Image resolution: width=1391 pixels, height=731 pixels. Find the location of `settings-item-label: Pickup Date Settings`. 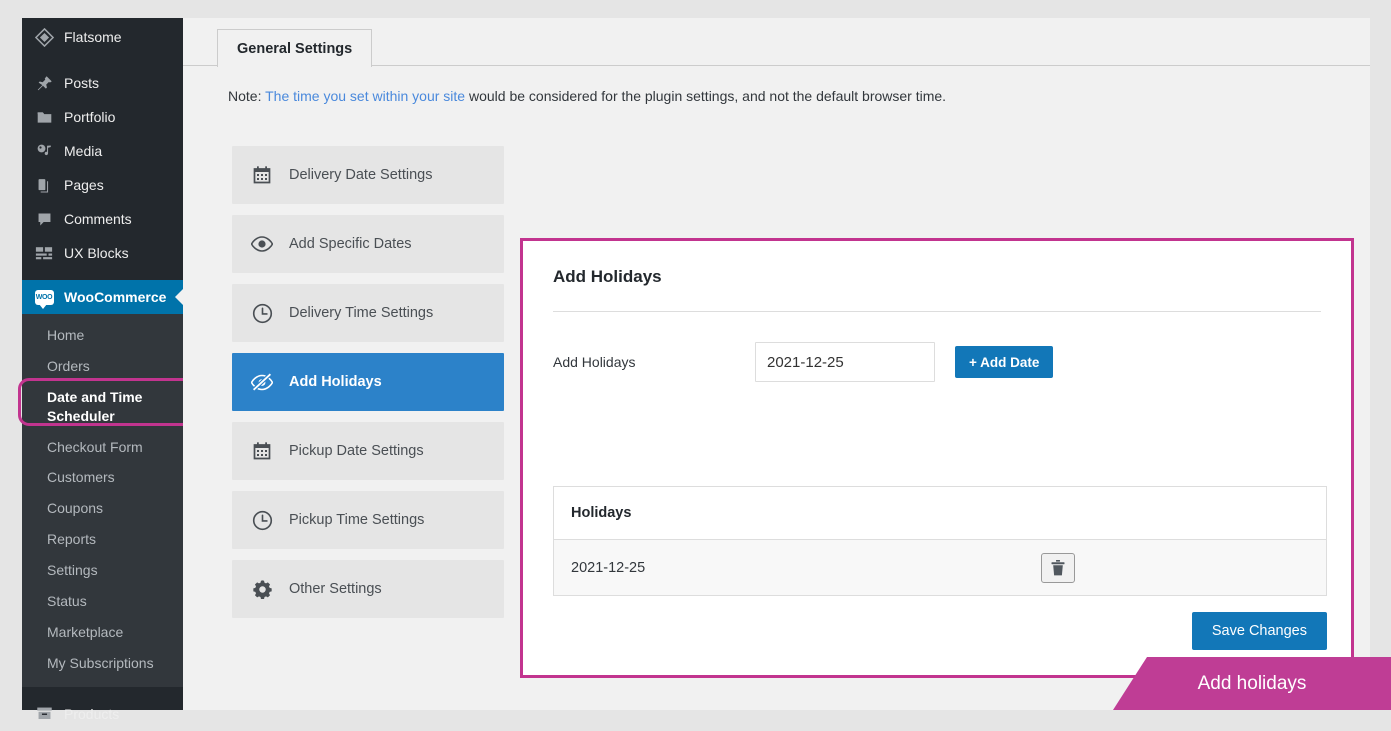

settings-item-label: Pickup Date Settings is located at coordinates (356, 451).